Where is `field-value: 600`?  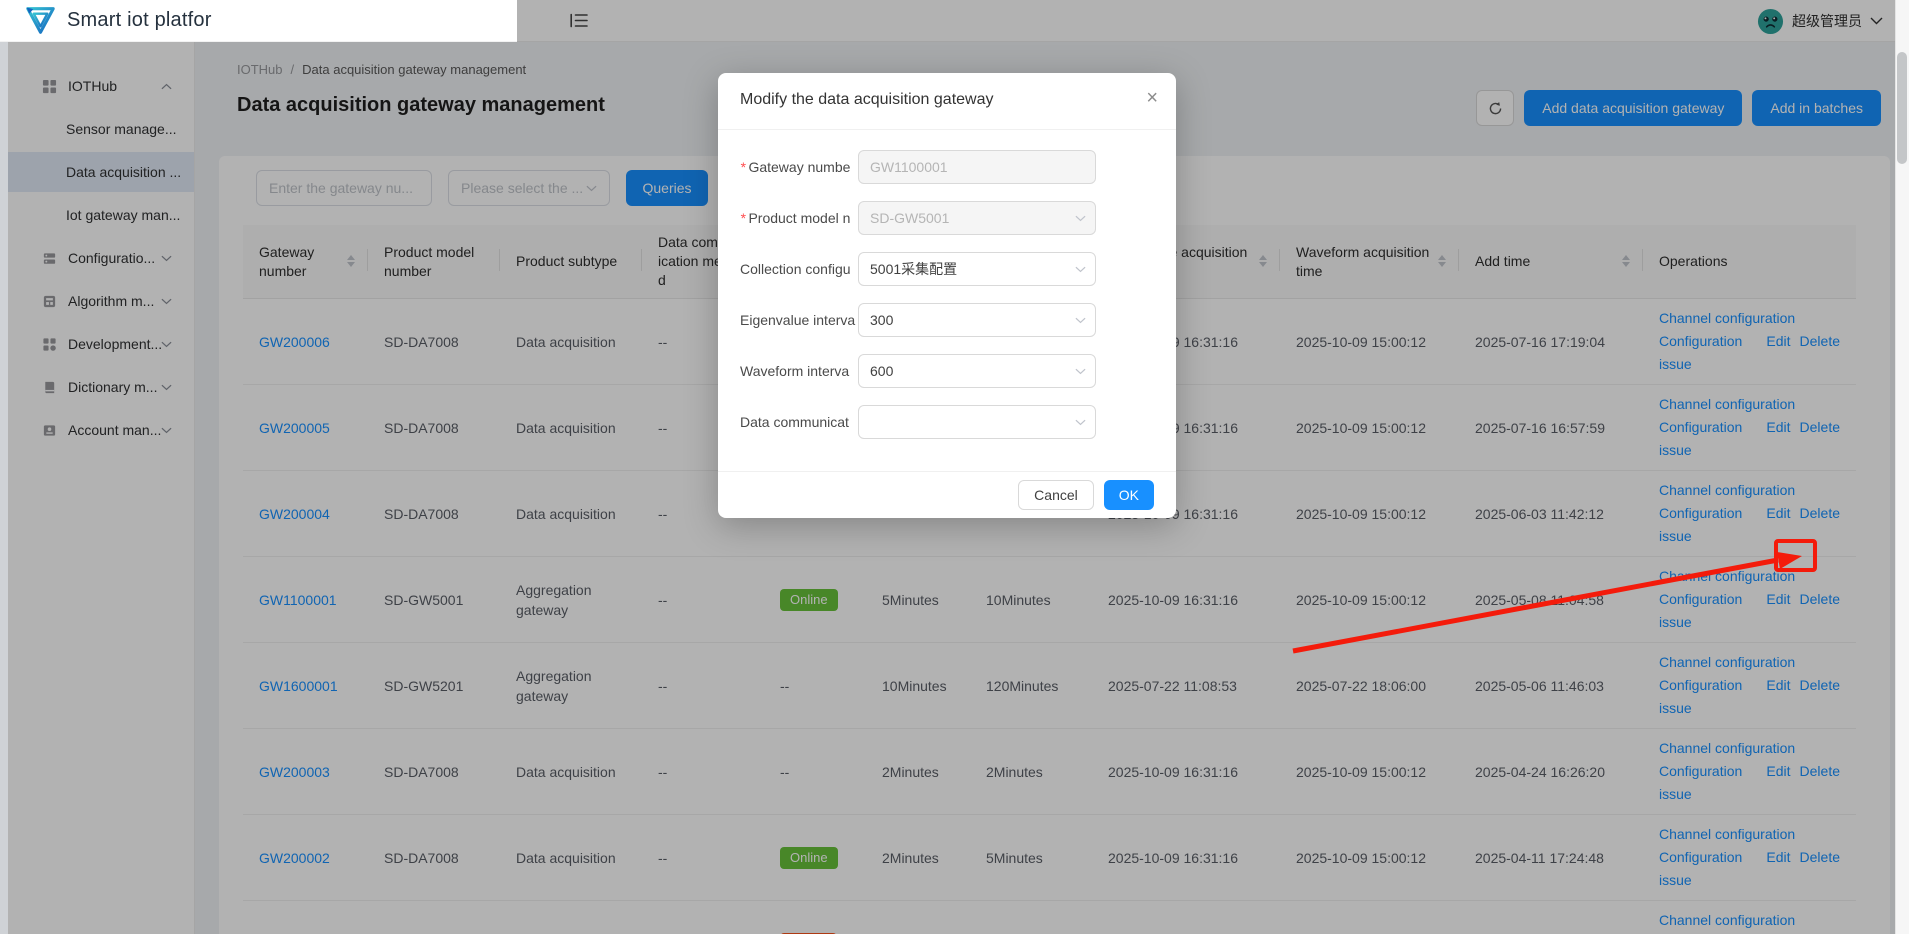 field-value: 600 is located at coordinates (882, 371).